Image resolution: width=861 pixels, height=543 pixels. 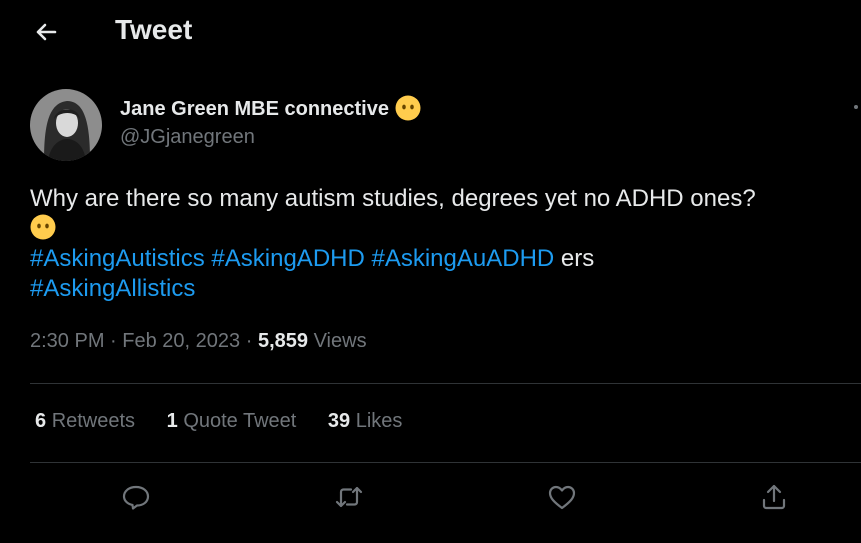 I want to click on hashtag-link: #AskingAuADHD, so click(x=462, y=258).